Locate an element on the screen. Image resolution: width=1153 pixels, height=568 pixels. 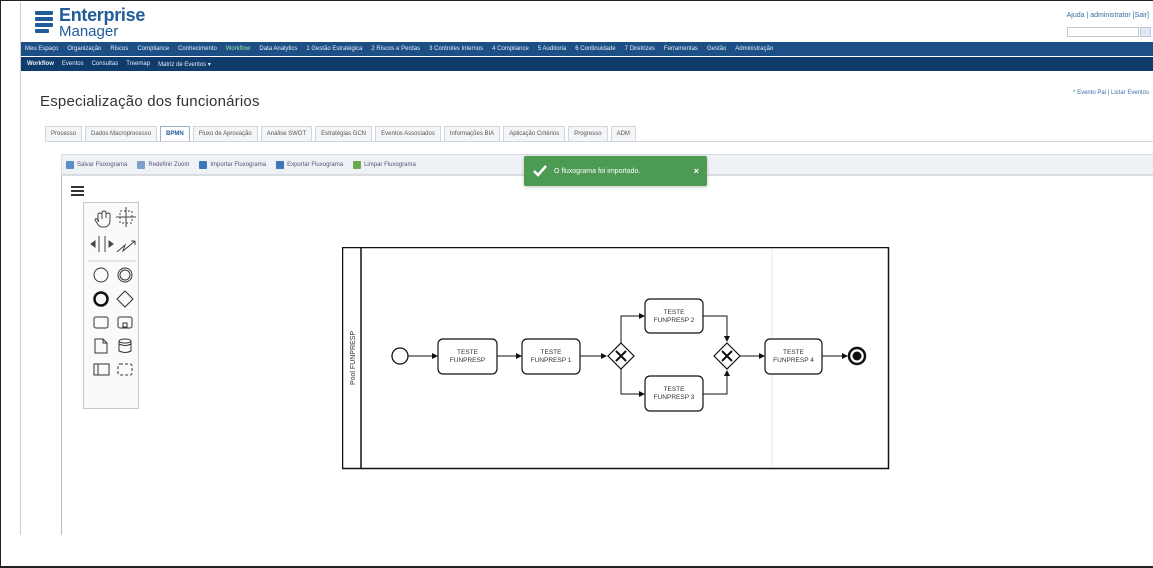
tab-bpmn: BPMN is located at coordinates (175, 133).